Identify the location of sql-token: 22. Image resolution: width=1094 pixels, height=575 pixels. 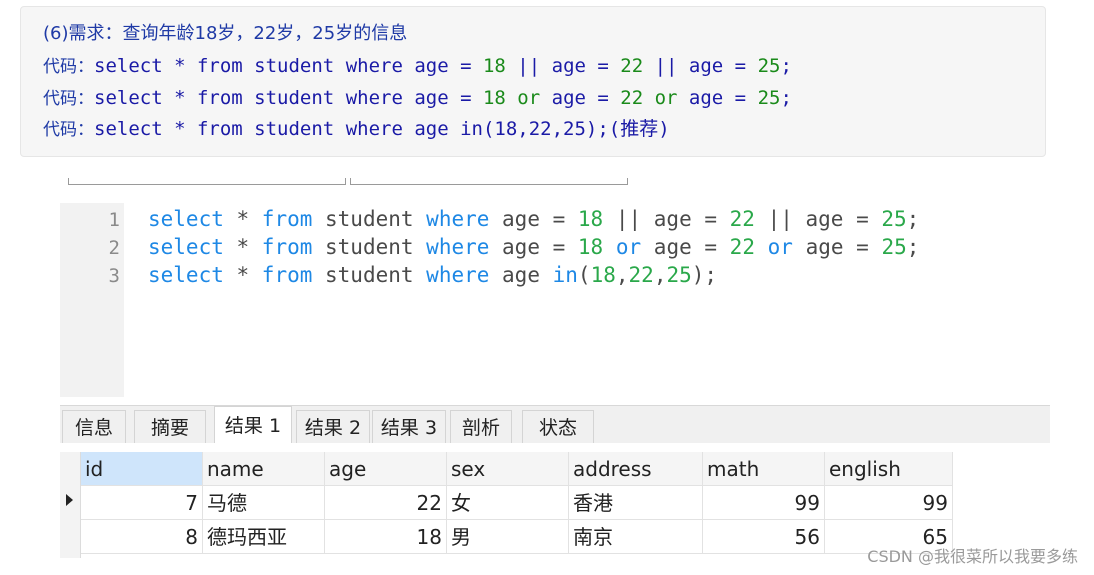
(641, 275).